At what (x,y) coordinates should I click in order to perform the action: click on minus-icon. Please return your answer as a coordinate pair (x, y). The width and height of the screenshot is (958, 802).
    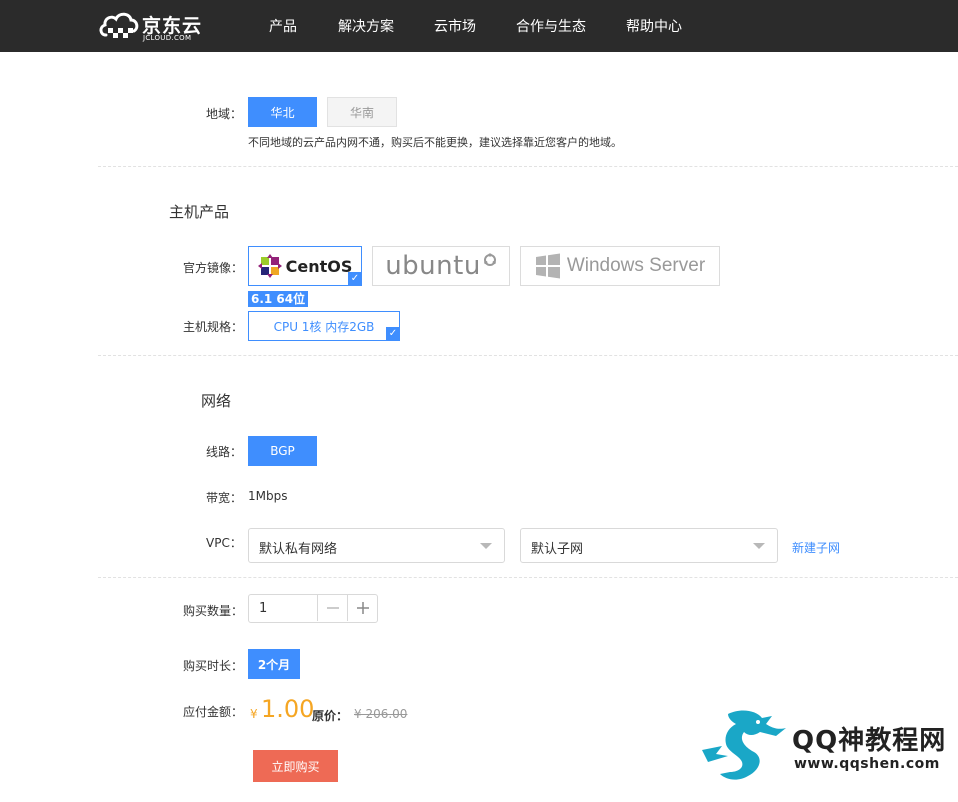
    Looking at the image, I should click on (332, 608).